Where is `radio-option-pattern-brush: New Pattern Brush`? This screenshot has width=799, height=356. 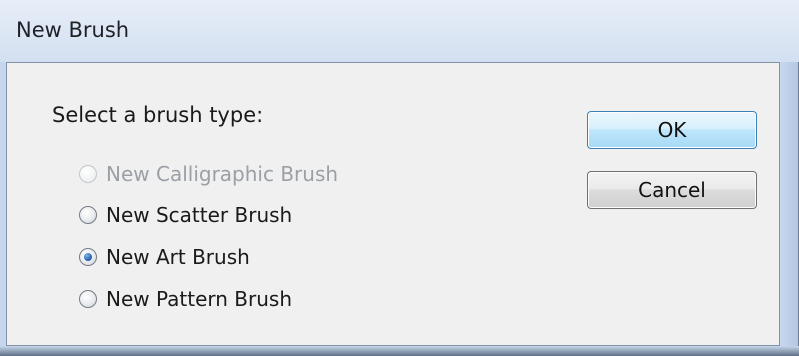 radio-option-pattern-brush: New Pattern Brush is located at coordinates (185, 299).